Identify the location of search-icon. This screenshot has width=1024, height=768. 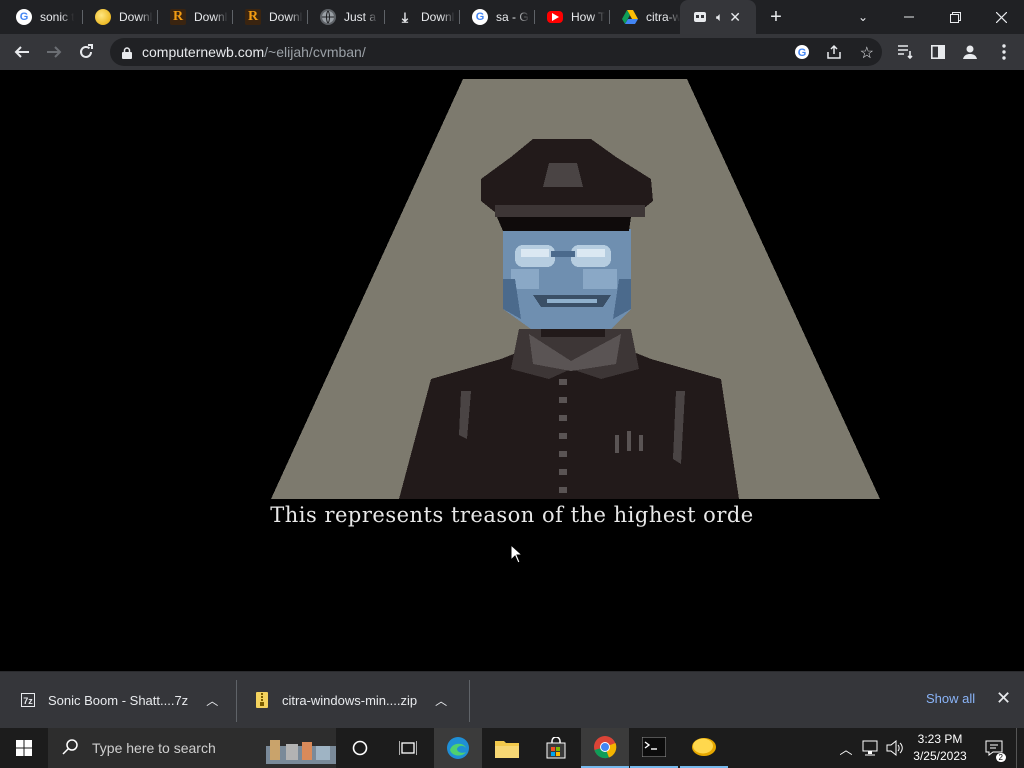
(70, 748).